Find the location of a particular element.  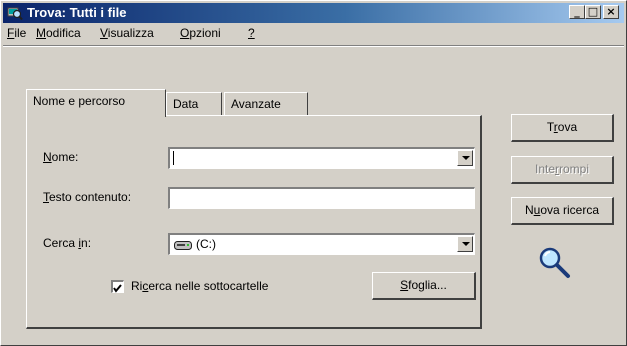

nuova-ricerca-button: Nuova ricerca is located at coordinates (562, 211).